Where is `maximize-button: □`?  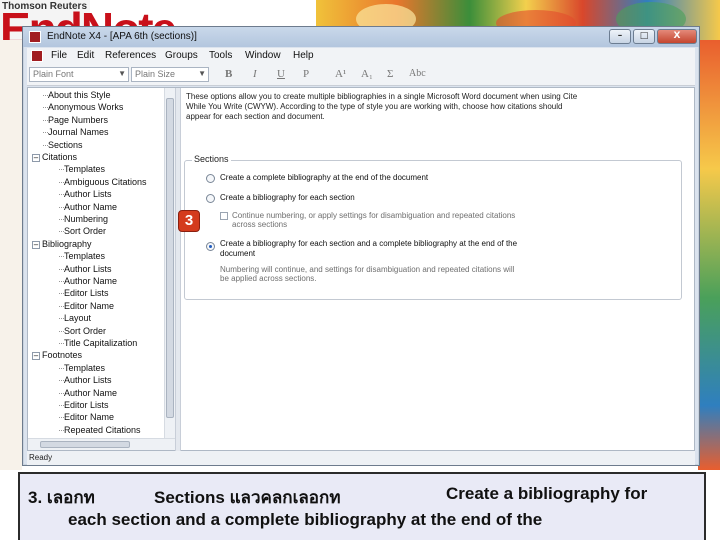 maximize-button: □ is located at coordinates (644, 36).